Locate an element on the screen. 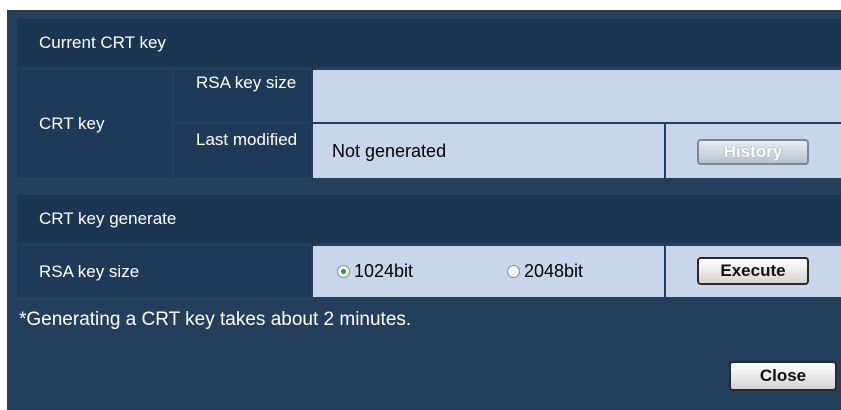  section-title: CRT key generate is located at coordinates (108, 218).